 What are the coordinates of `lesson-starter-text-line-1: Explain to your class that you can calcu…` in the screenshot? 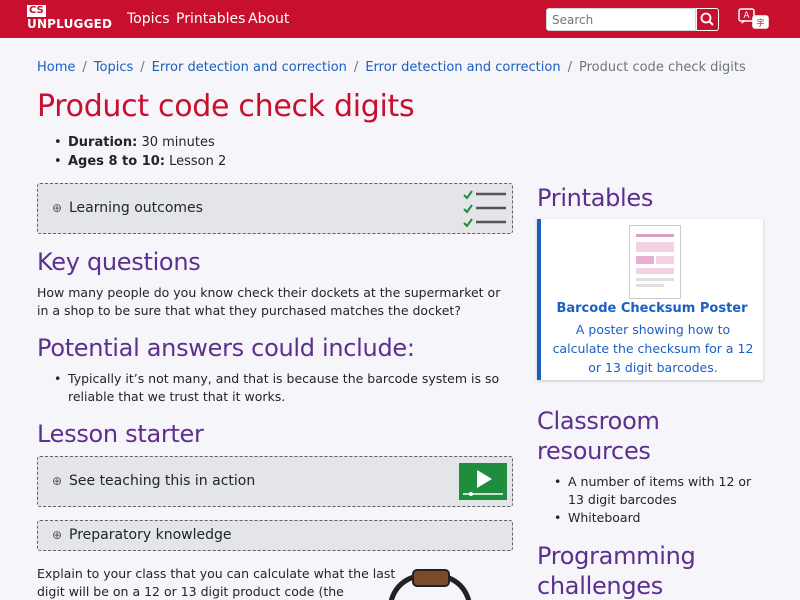 It's located at (216, 573).